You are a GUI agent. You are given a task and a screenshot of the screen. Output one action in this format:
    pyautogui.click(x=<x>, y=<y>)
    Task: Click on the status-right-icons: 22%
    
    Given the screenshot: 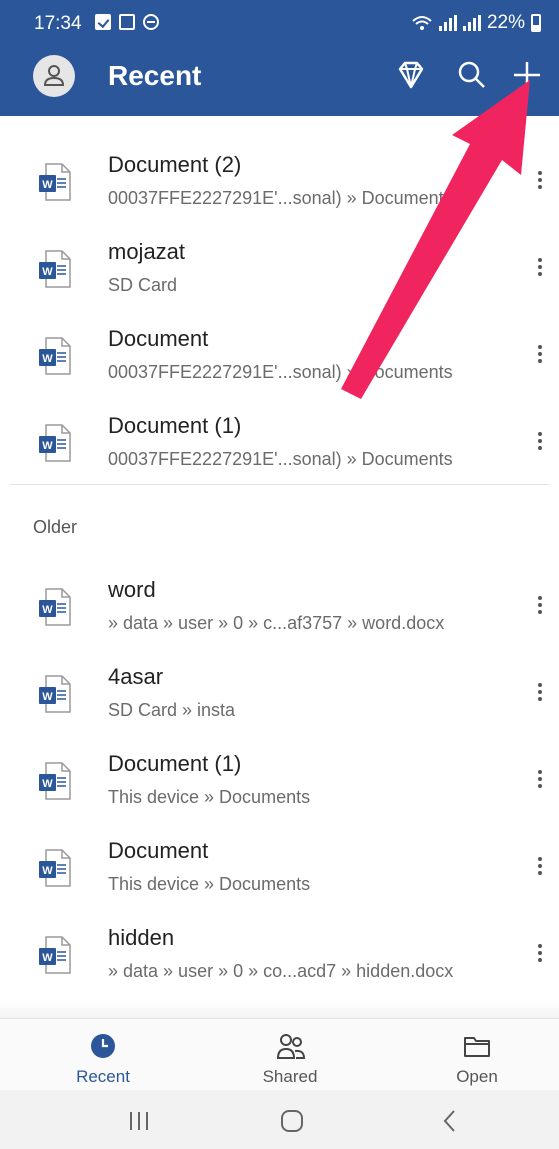 What is the action you would take?
    pyautogui.click(x=476, y=23)
    